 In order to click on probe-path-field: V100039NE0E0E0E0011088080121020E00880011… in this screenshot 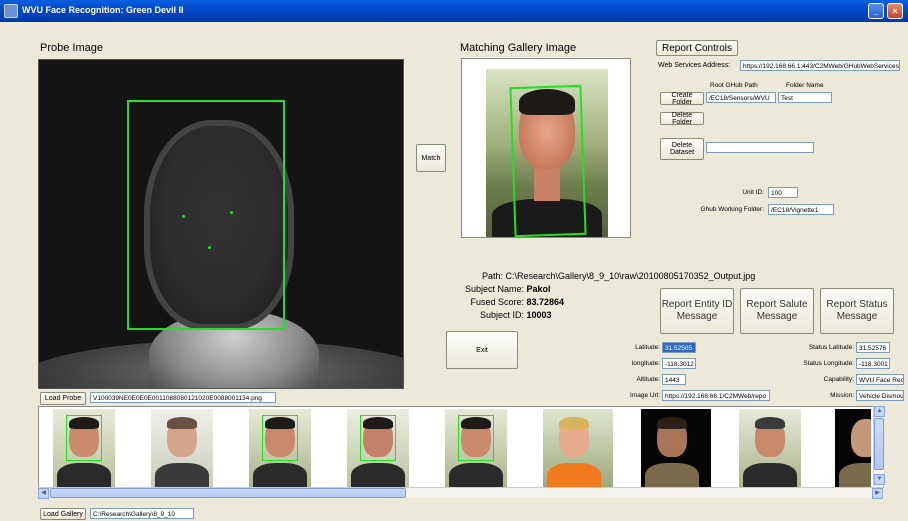, I will do `click(183, 397)`.